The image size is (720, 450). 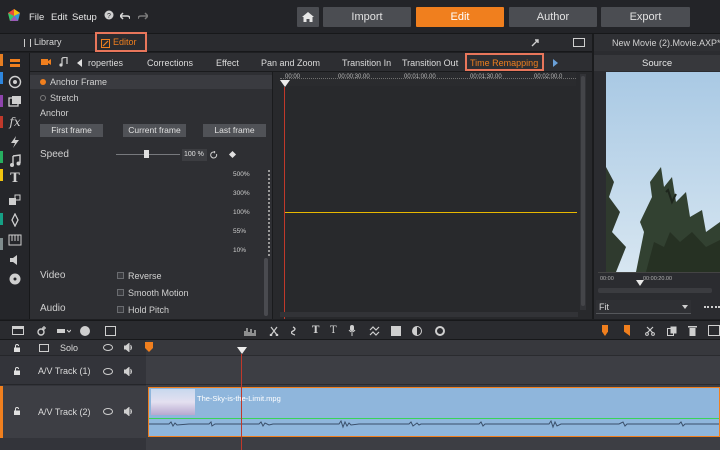 What do you see at coordinates (714, 330) in the screenshot?
I see `zoom-icon` at bounding box center [714, 330].